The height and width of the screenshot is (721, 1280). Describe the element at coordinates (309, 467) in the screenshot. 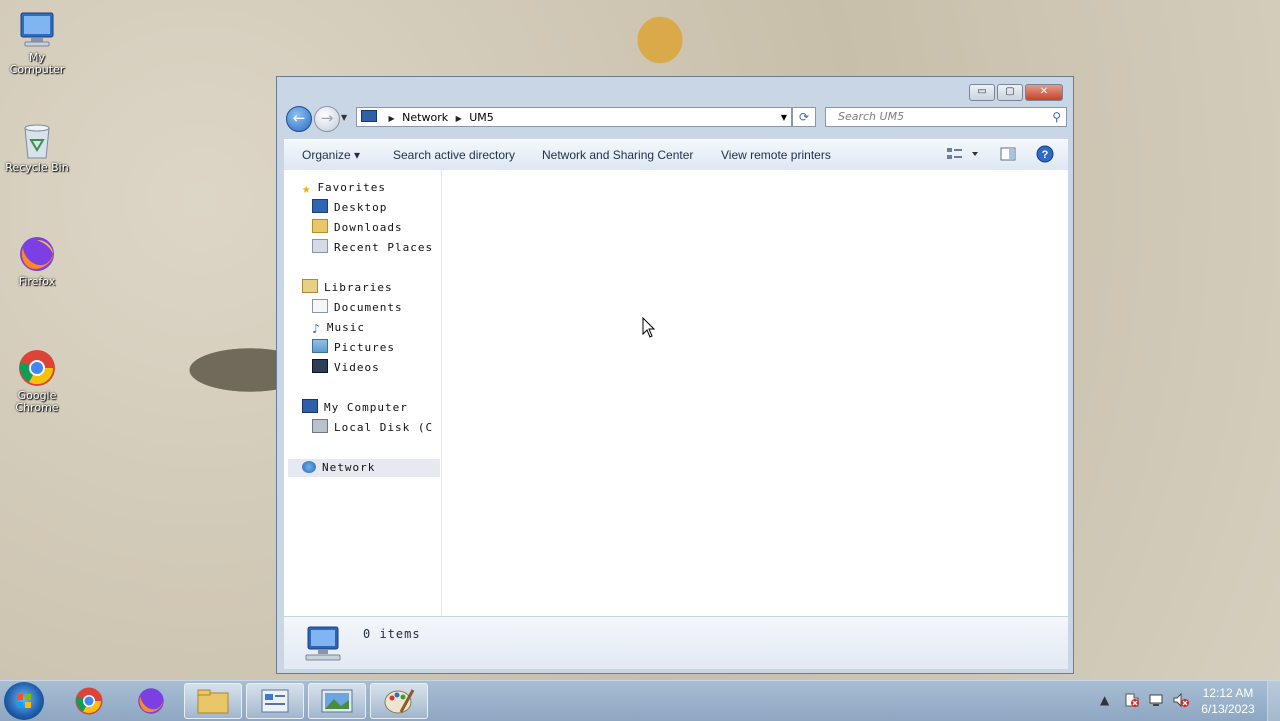

I see `network-icon` at that location.